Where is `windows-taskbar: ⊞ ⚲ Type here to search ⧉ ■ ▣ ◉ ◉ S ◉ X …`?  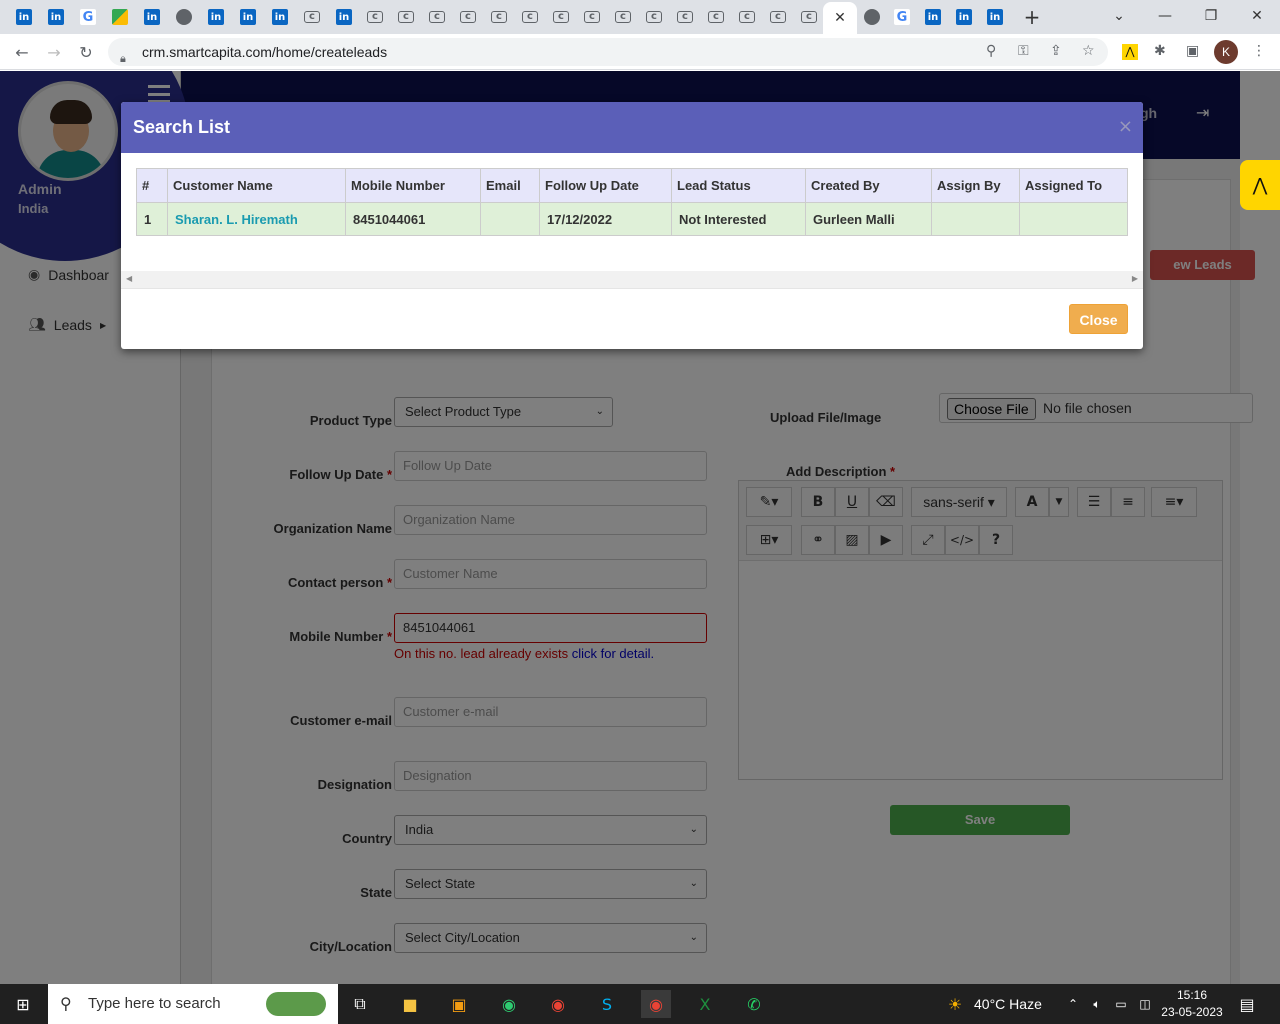
windows-taskbar: ⊞ ⚲ Type here to search ⧉ ■ ▣ ◉ ◉ S ◉ X … is located at coordinates (640, 1004).